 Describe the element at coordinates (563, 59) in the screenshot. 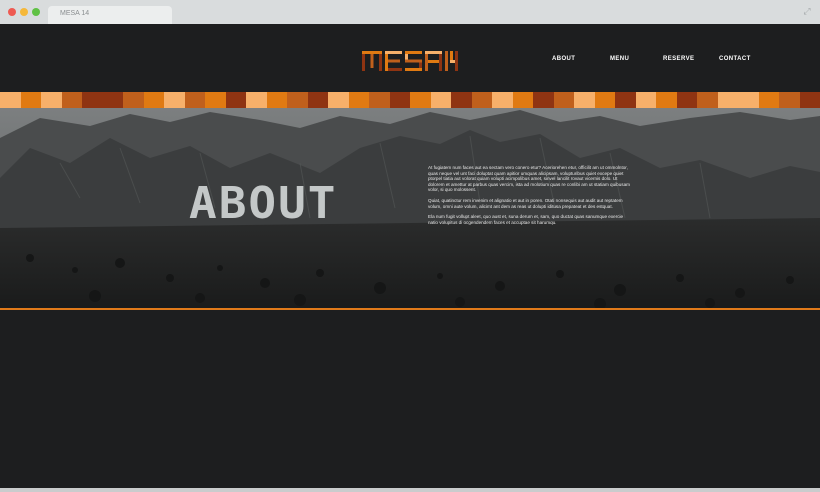

I see `nav-about: ABOUT` at that location.